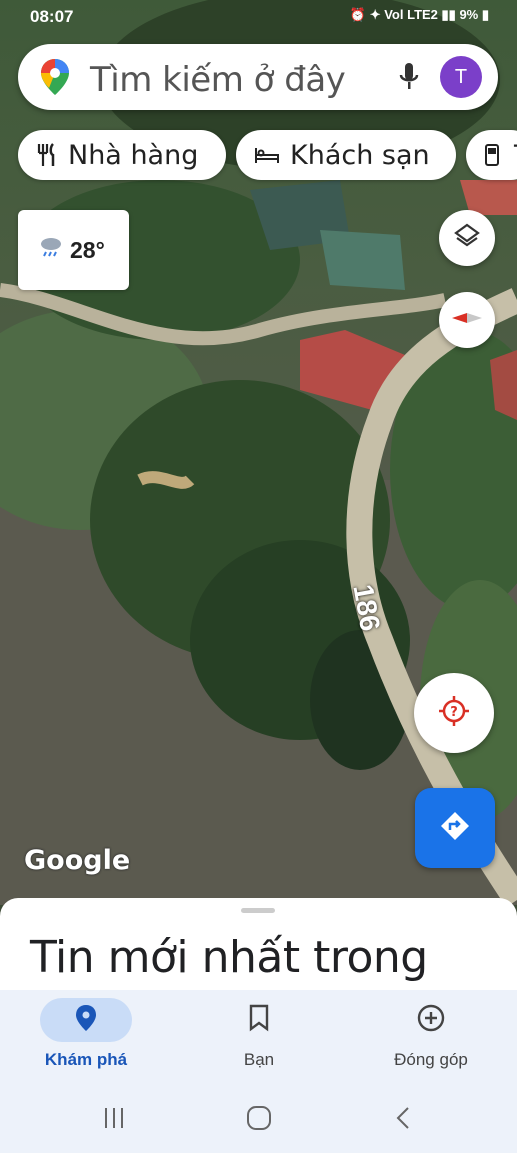 The image size is (517, 1153). I want to click on rain-cloud-icon, so click(51, 250).